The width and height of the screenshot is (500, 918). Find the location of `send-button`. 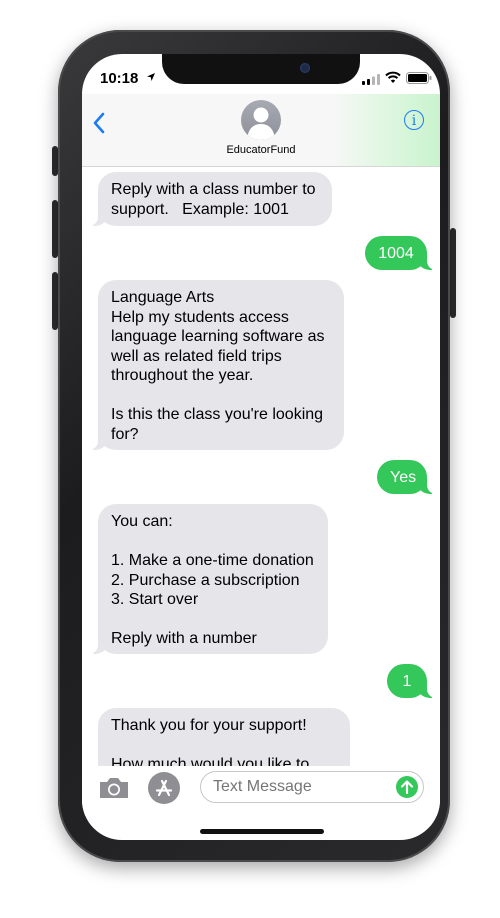

send-button is located at coordinates (407, 787).